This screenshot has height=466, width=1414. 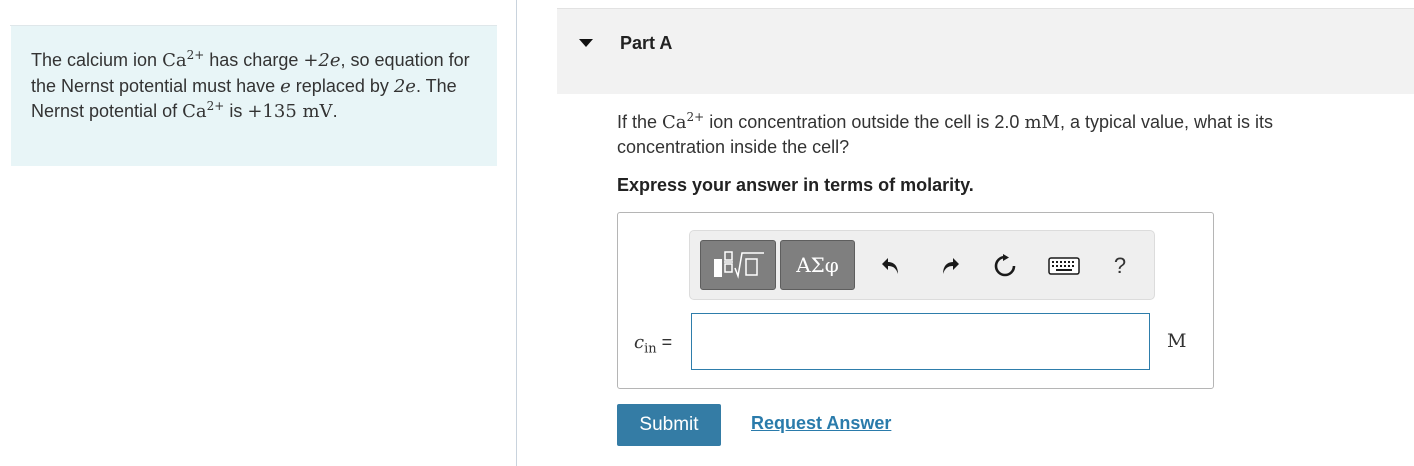 I want to click on equals-sign: =, so click(x=667, y=342).